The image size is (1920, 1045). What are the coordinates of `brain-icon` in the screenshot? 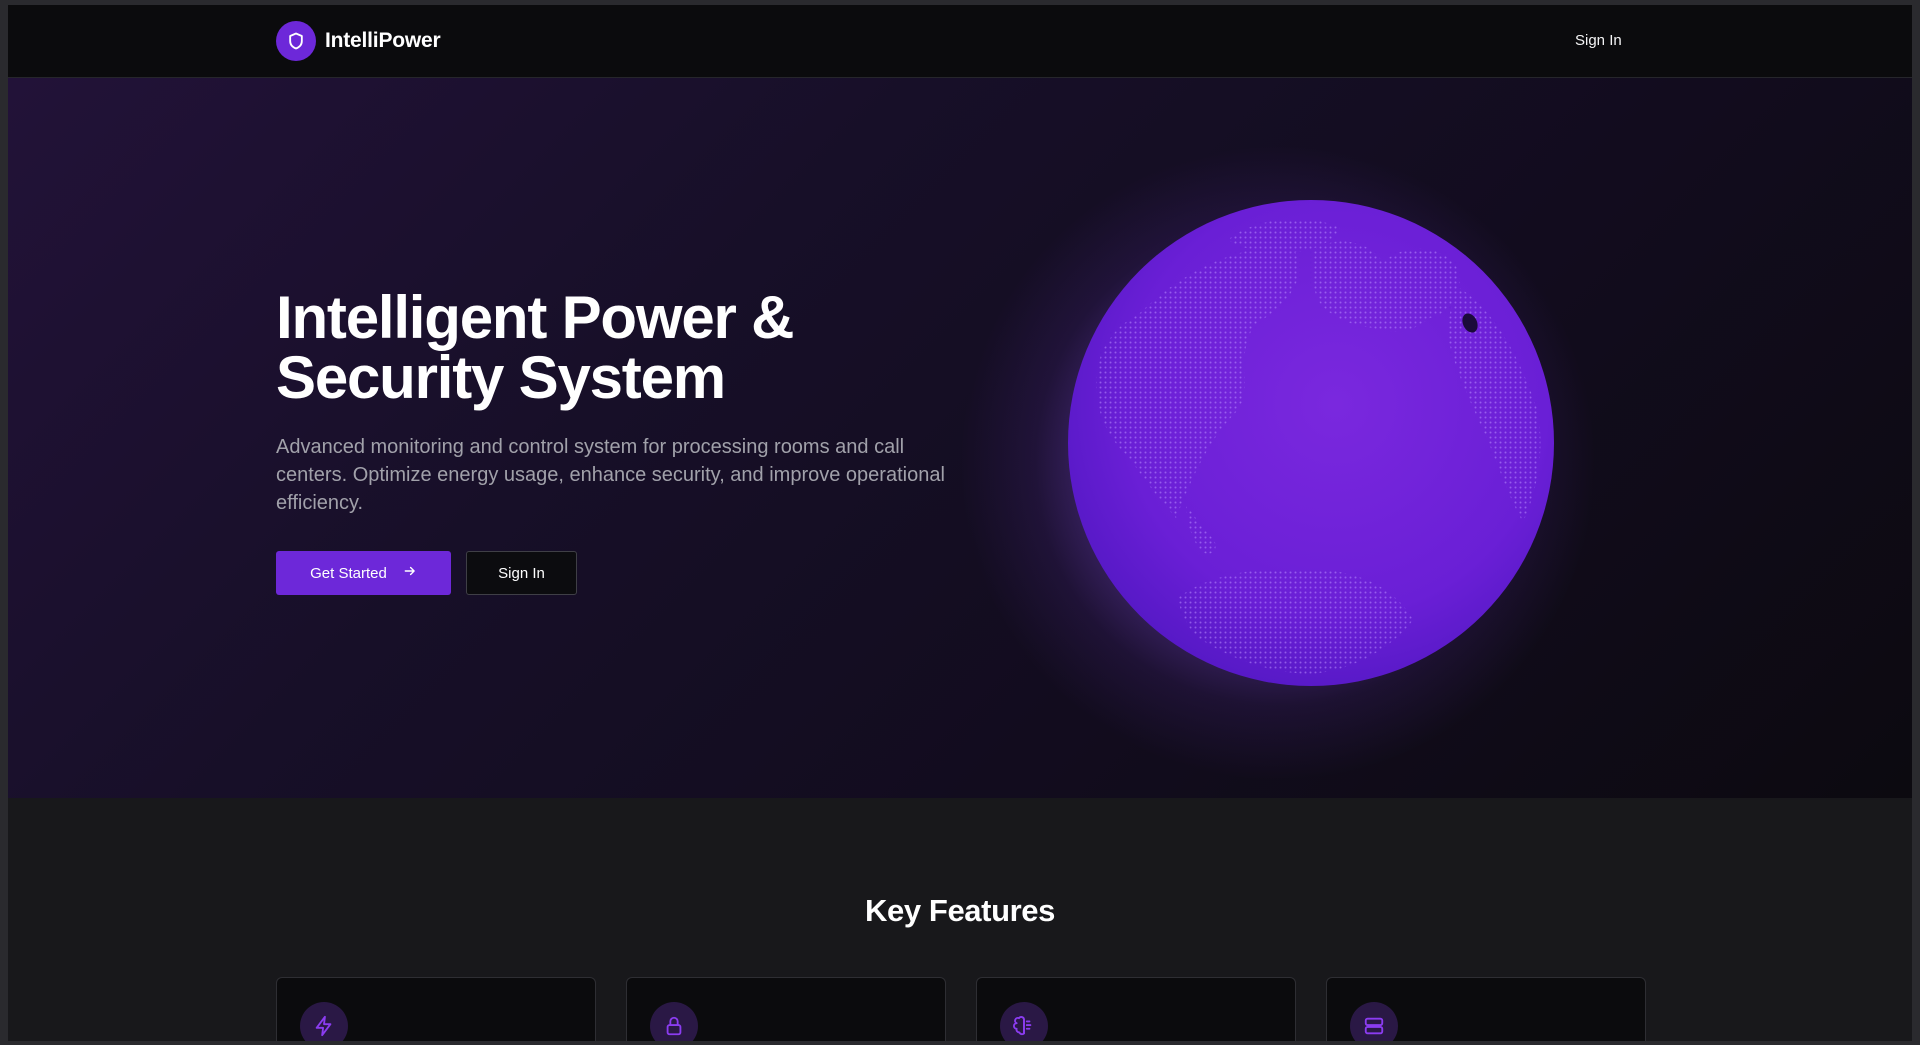 It's located at (1024, 1021).